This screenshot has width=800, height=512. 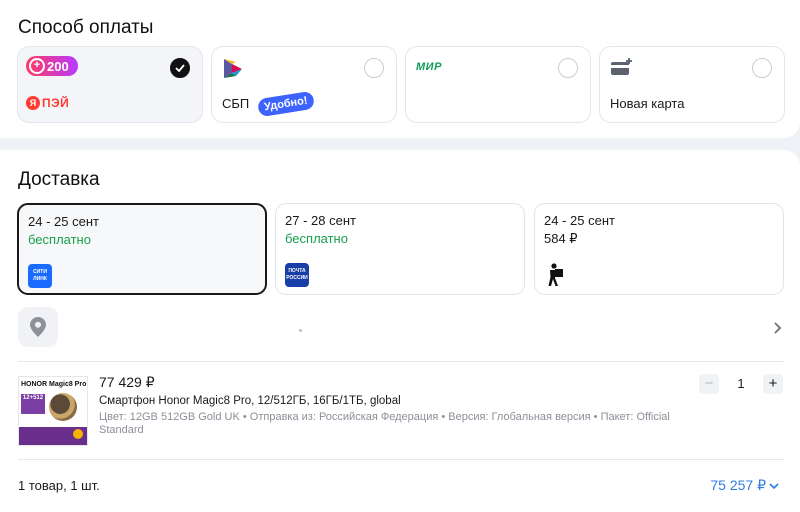 What do you see at coordinates (773, 384) in the screenshot?
I see `quantity-increase-button: +` at bounding box center [773, 384].